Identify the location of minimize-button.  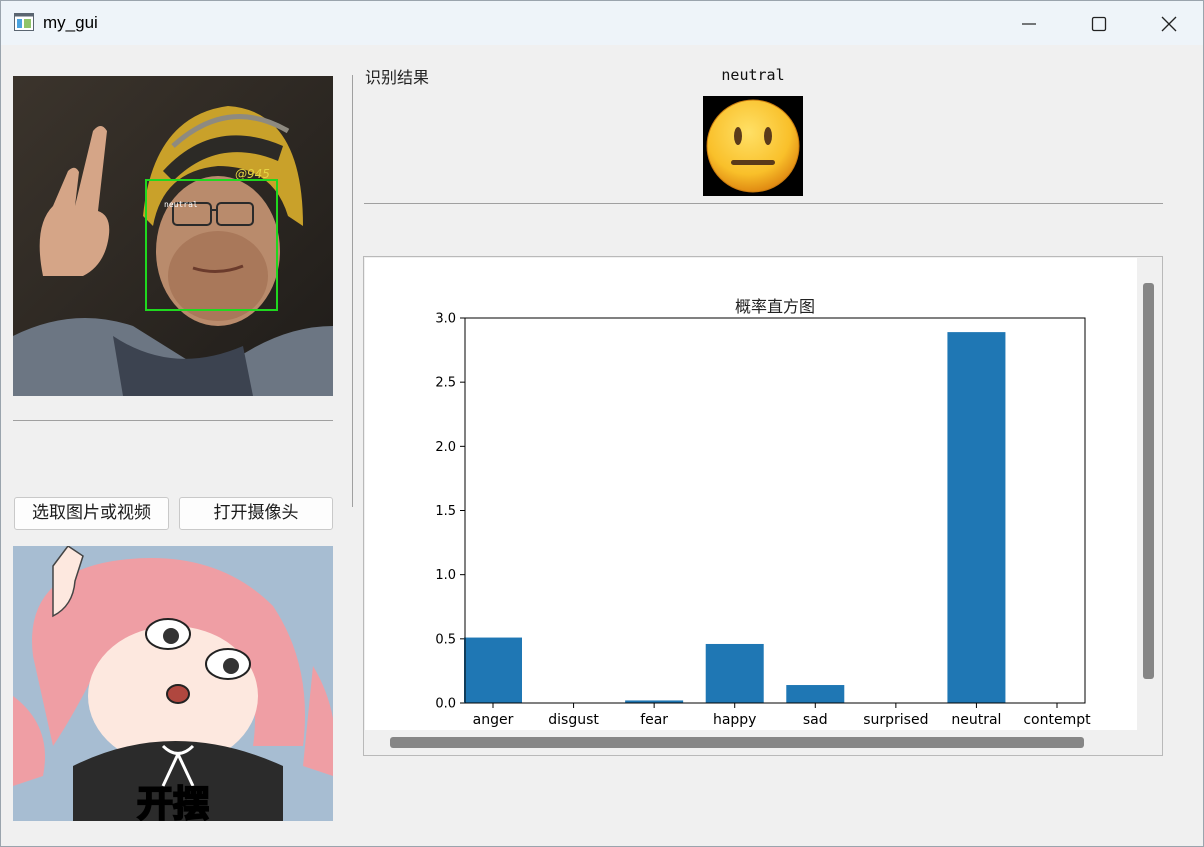
(1028, 23).